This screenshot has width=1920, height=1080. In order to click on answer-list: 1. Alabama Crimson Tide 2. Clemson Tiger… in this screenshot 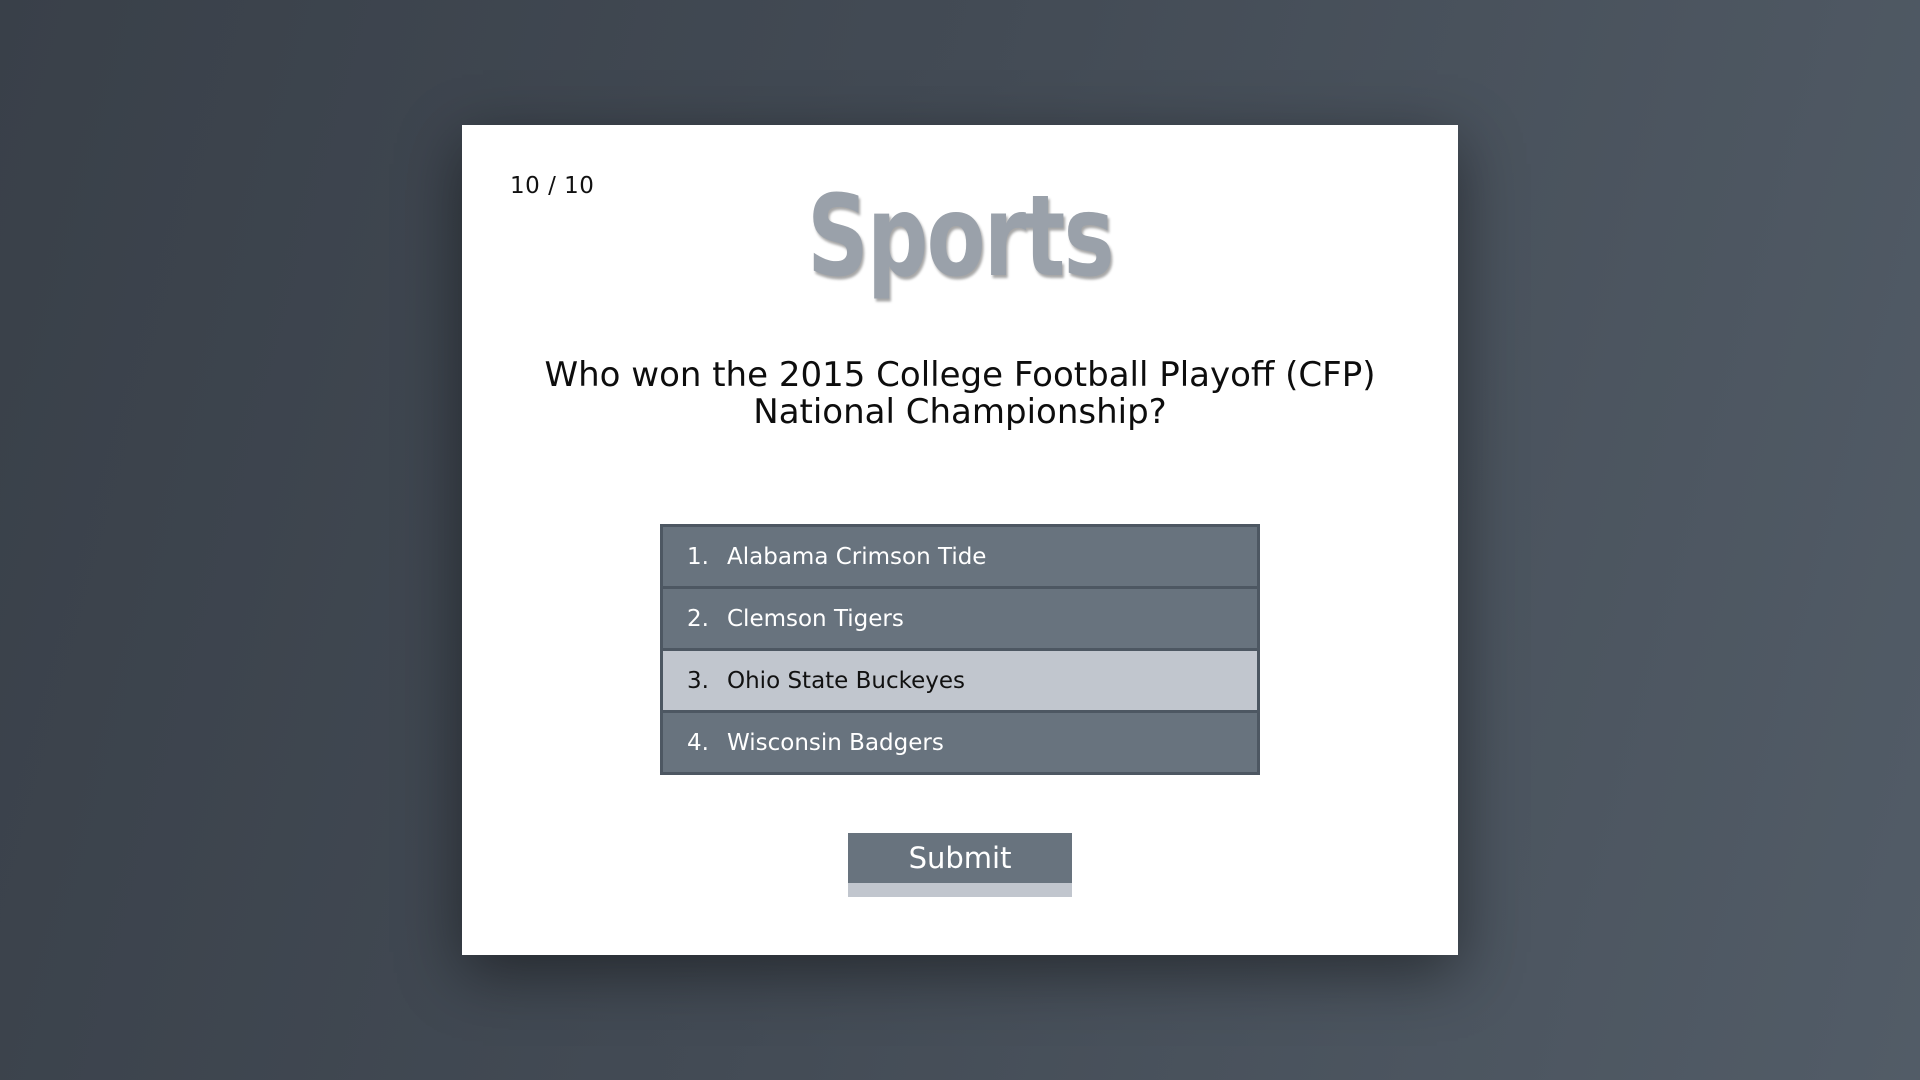, I will do `click(960, 649)`.